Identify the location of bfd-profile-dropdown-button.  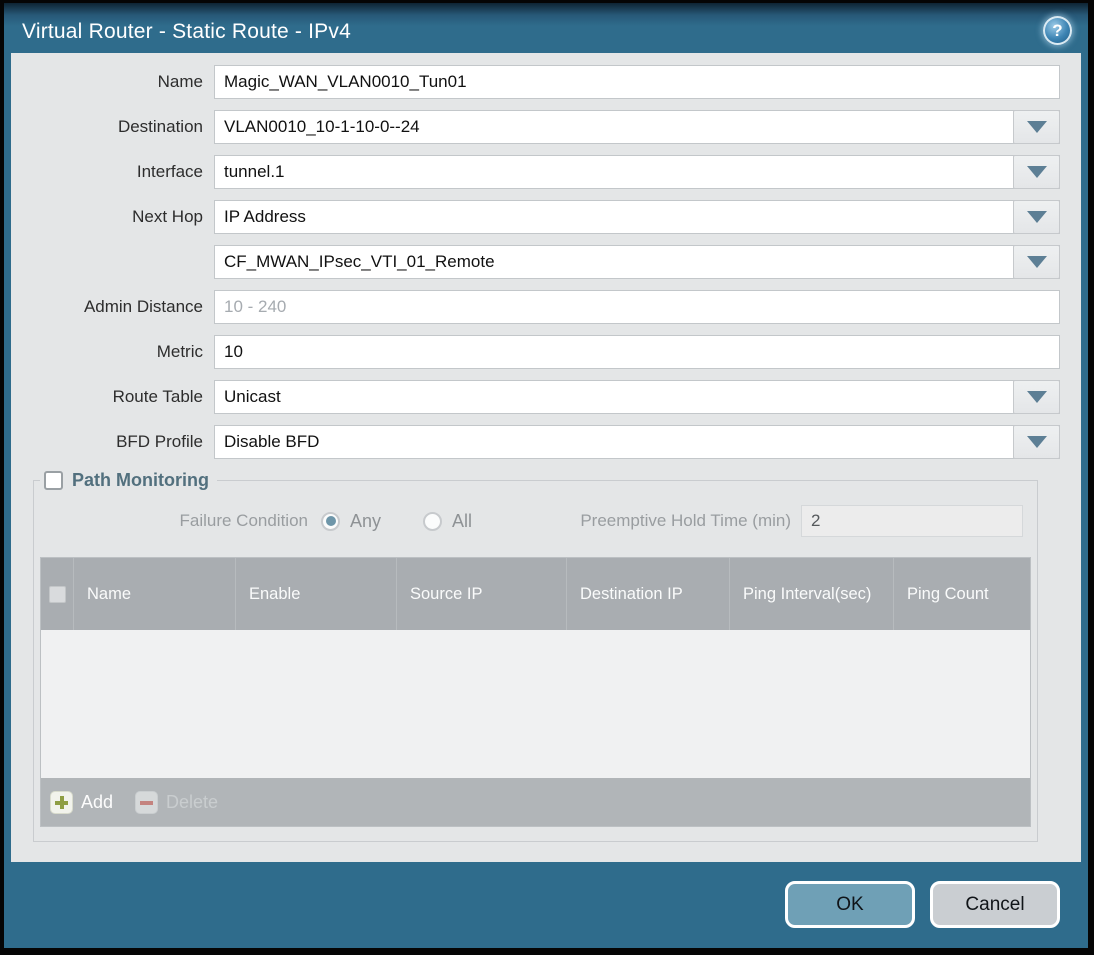
(1036, 442).